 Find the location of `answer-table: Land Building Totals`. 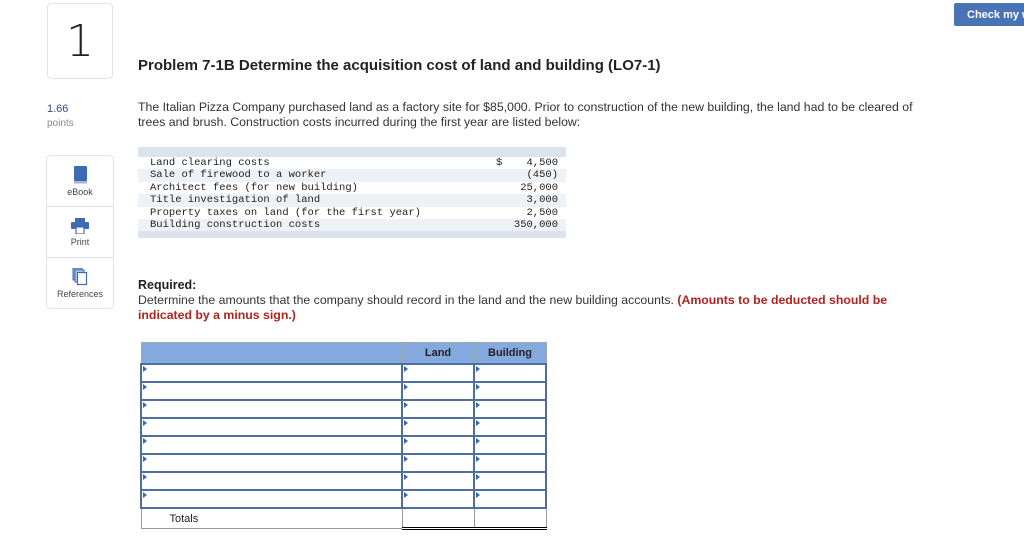

answer-table: Land Building Totals is located at coordinates (343, 436).